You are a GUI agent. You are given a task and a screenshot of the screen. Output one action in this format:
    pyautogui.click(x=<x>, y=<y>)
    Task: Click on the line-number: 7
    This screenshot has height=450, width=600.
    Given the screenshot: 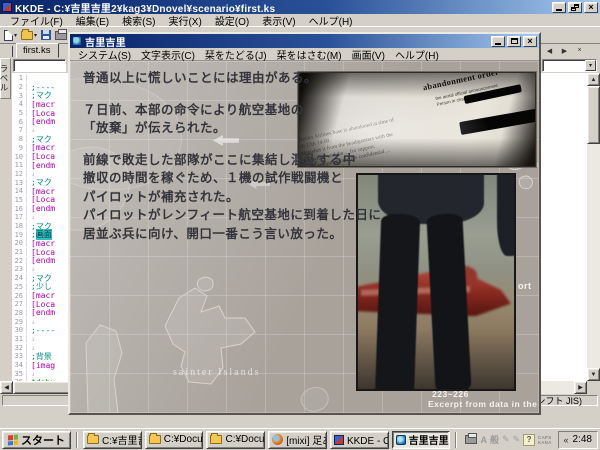 What is the action you would take?
    pyautogui.click(x=19, y=130)
    